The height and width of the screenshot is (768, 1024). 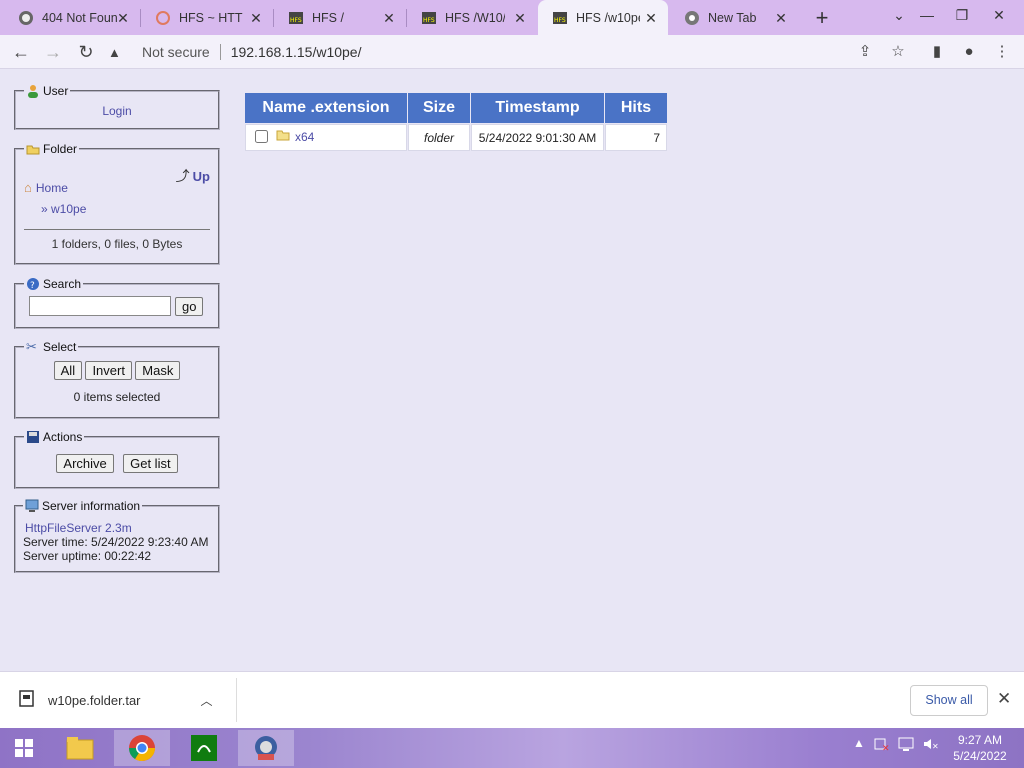 I want to click on mask-button: Mask, so click(x=158, y=370).